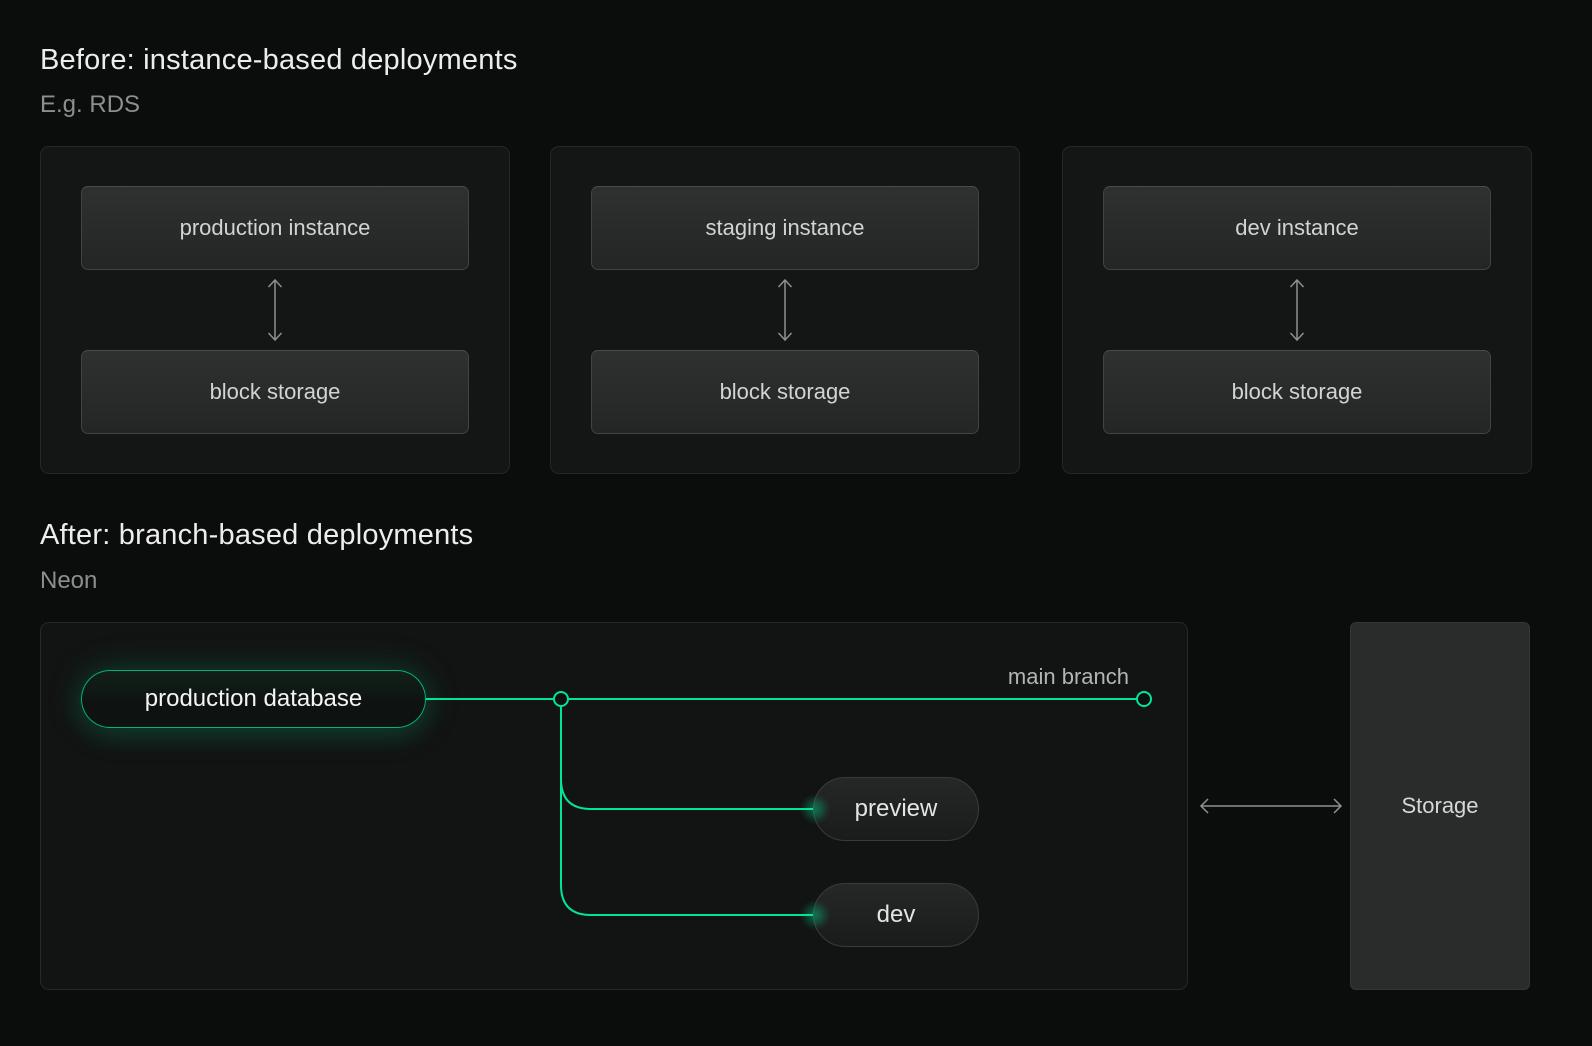  I want to click on before-card-staging: staging instance block storage, so click(785, 310).